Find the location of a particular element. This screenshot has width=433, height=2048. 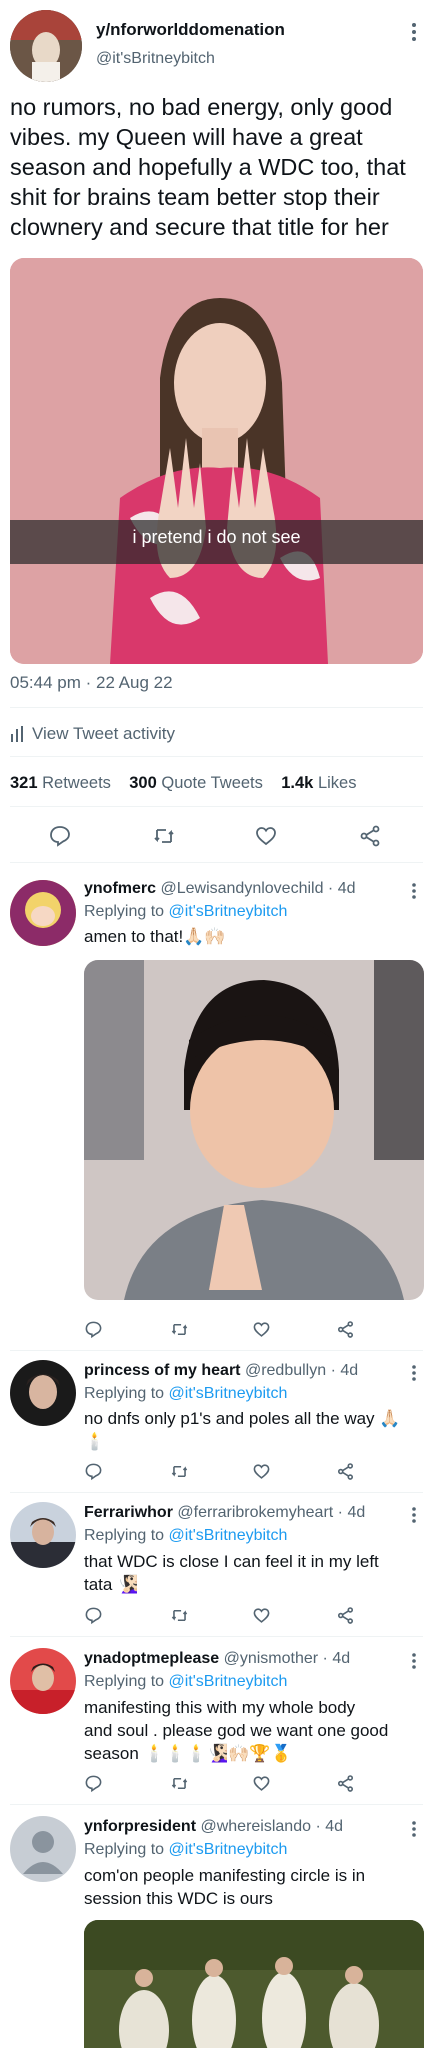

reply-header: Ferrariwhor @ferraribrokemyheart · 4d is located at coordinates (224, 1513).